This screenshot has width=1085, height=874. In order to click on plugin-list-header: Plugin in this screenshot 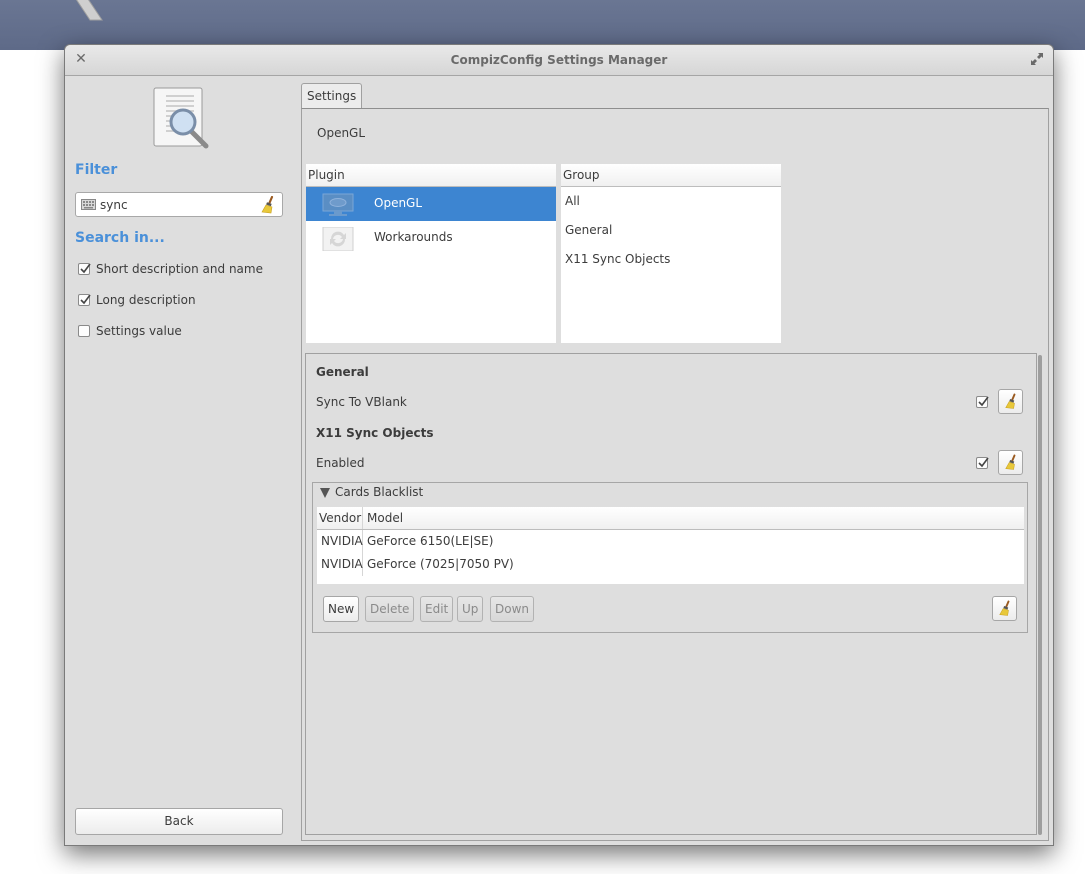, I will do `click(431, 175)`.